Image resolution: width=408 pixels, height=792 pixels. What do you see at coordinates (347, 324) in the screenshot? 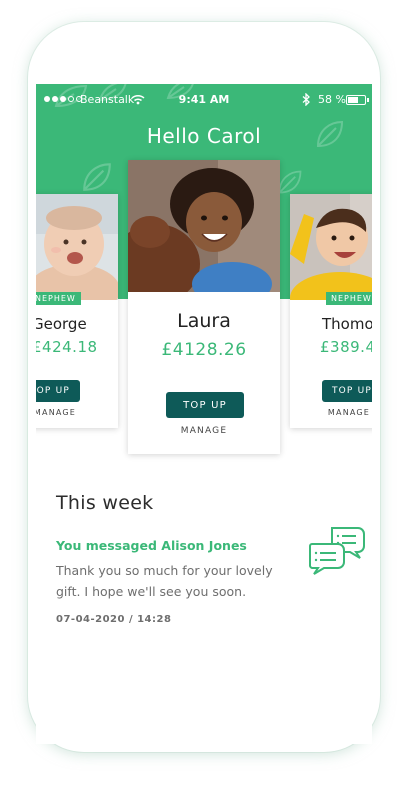
I see `child-name: Thomo` at bounding box center [347, 324].